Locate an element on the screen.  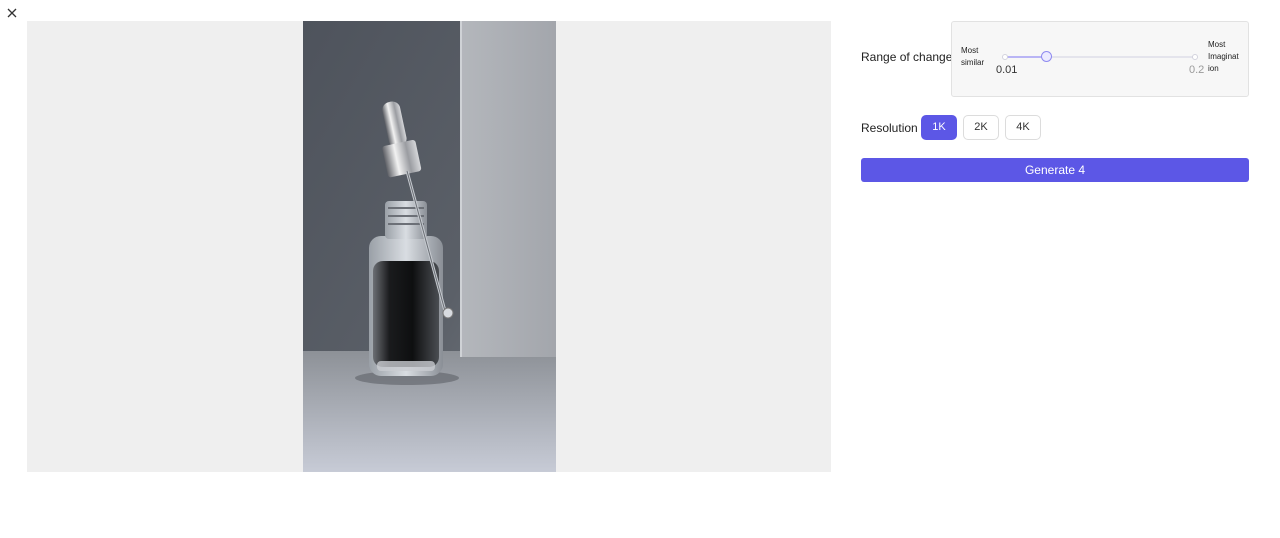
range-min-value: 0.01 is located at coordinates (1007, 70).